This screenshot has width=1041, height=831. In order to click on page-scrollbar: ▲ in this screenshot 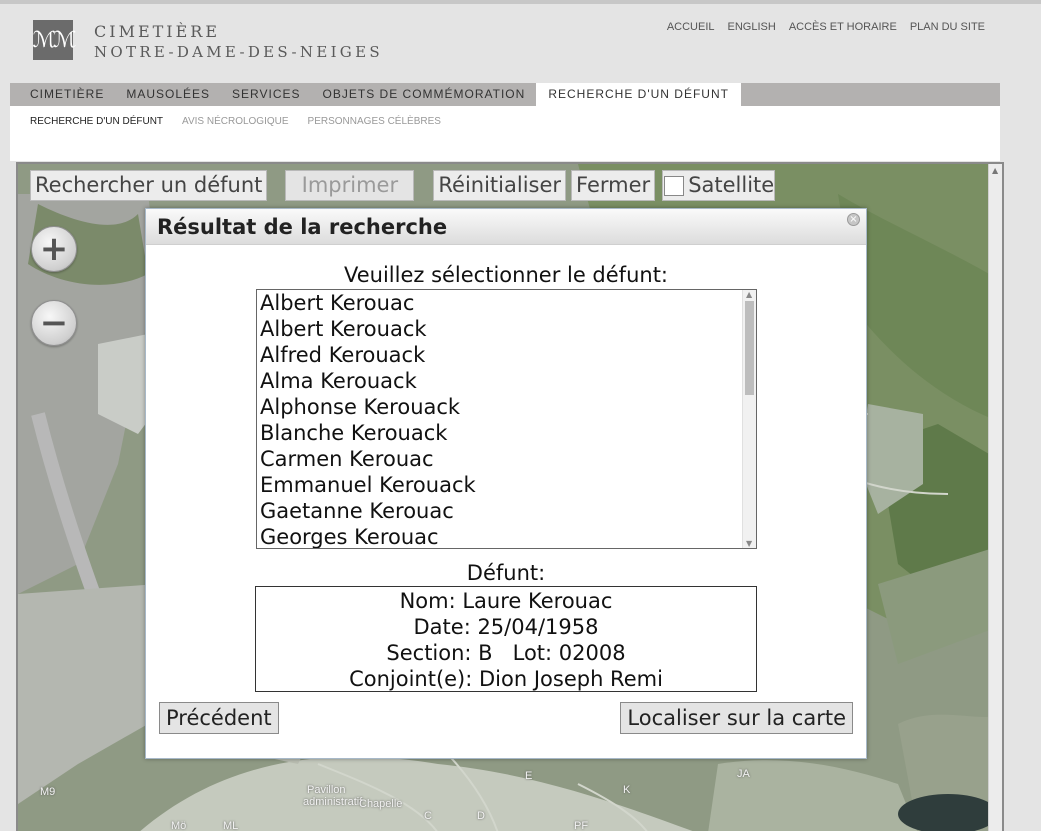, I will do `click(995, 497)`.